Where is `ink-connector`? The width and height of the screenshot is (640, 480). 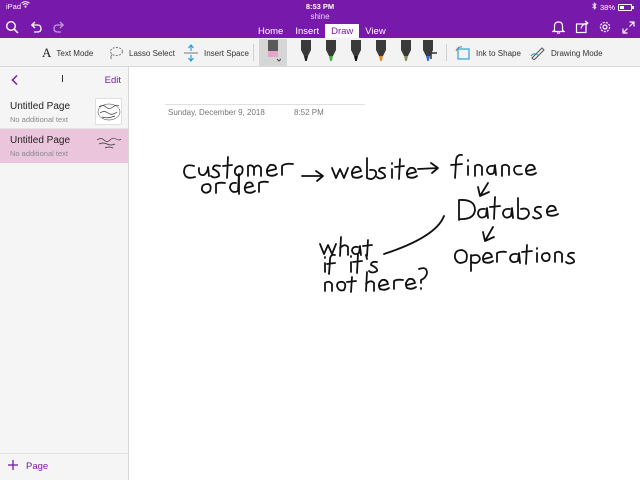 ink-connector is located at coordinates (414, 235).